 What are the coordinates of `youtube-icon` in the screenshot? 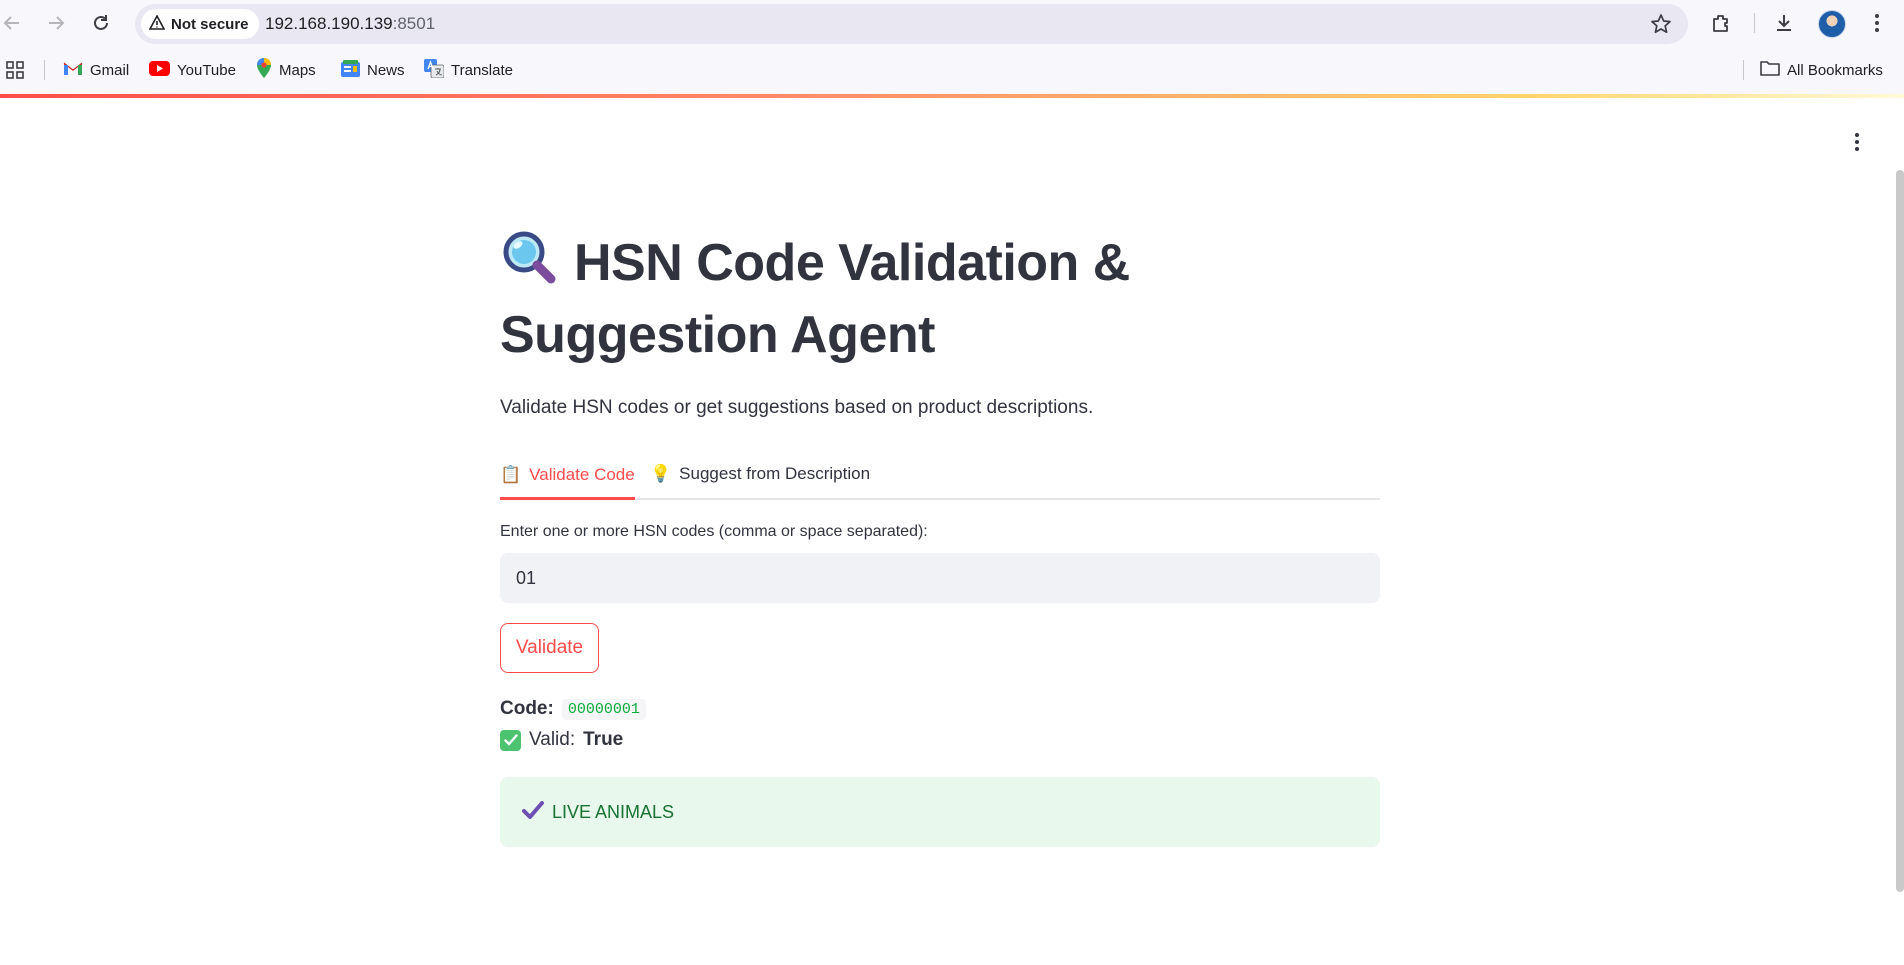 It's located at (159, 70).